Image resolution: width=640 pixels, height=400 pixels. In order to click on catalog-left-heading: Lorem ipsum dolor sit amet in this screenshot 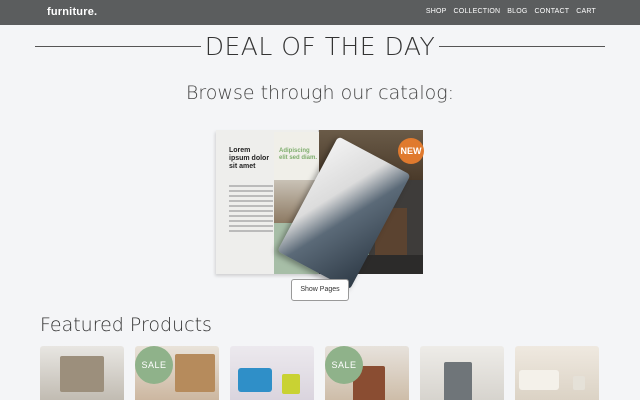, I will do `click(249, 158)`.